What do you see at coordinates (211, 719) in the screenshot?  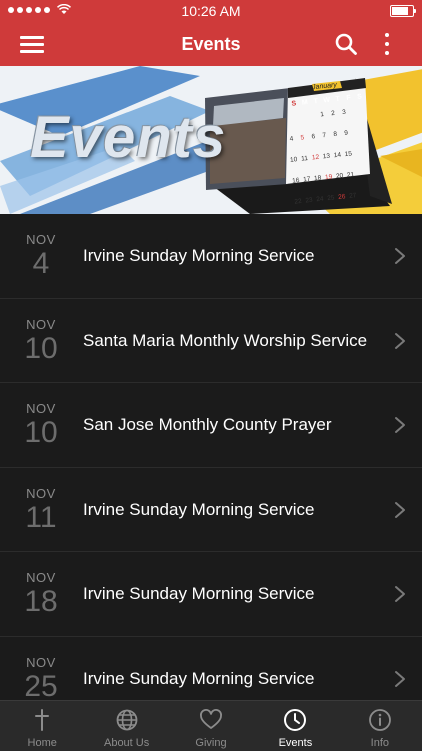 I see `heart-icon` at bounding box center [211, 719].